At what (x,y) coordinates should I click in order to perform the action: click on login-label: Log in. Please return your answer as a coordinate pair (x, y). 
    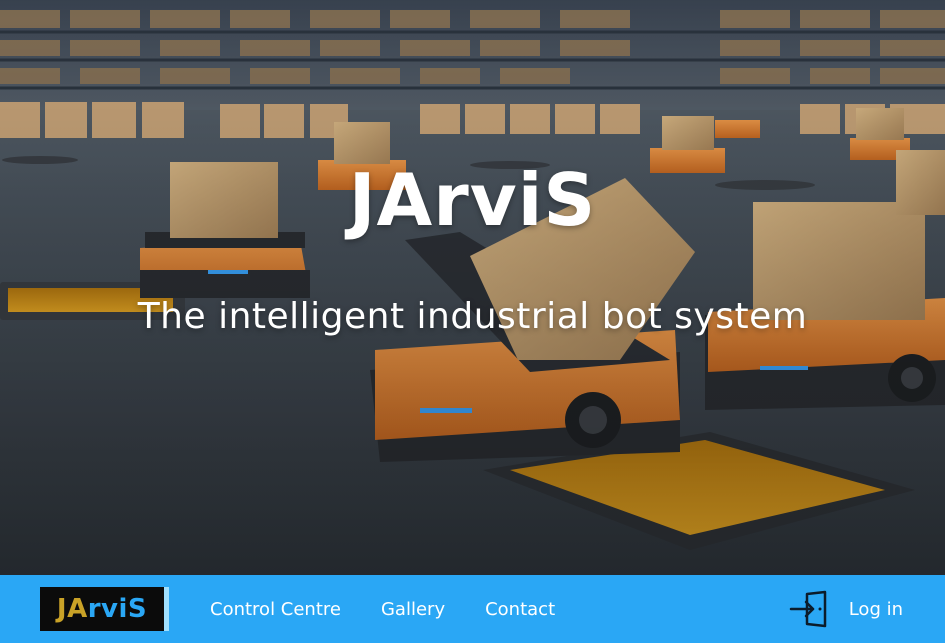
    Looking at the image, I should click on (875, 609).